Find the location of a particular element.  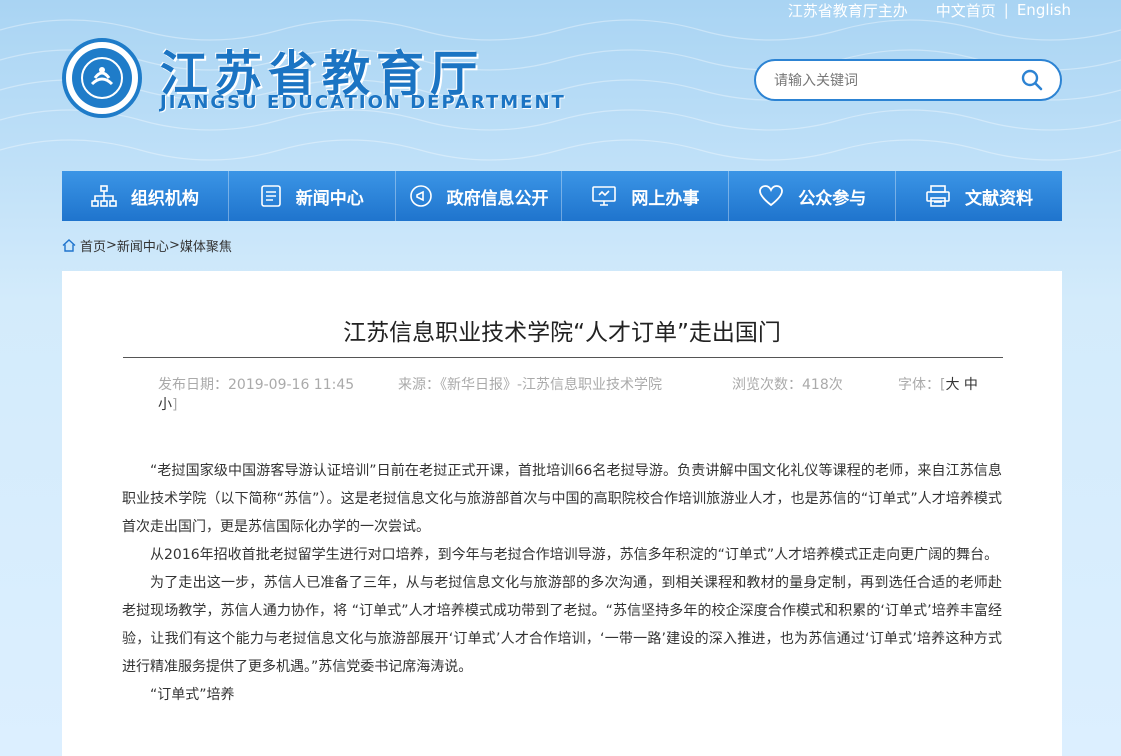

nav-item-label: 政府信息公开 is located at coordinates (497, 198).